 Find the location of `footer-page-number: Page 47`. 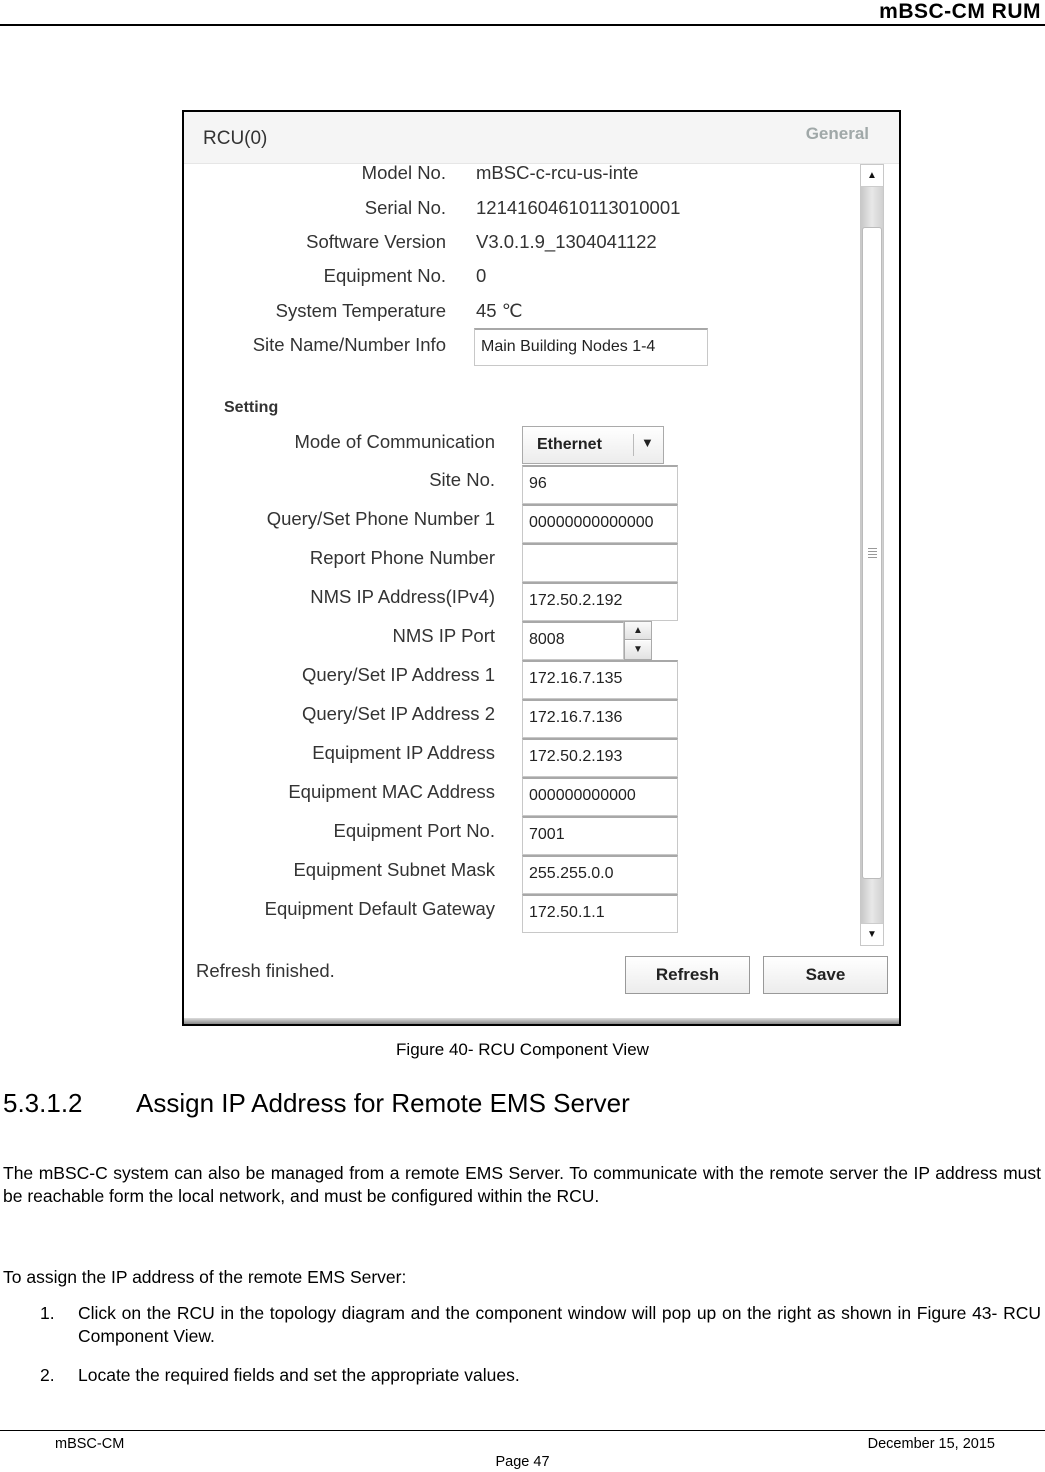

footer-page-number: Page 47 is located at coordinates (522, 1462).